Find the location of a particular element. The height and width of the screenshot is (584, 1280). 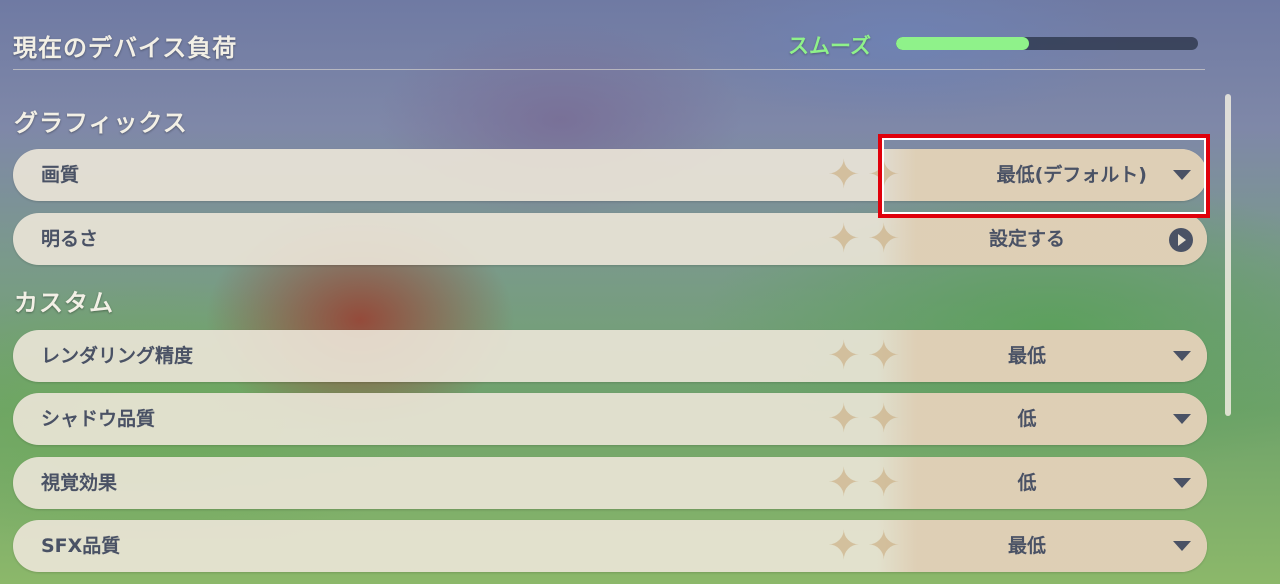

shadow-quality-value: 低 is located at coordinates (1027, 419).